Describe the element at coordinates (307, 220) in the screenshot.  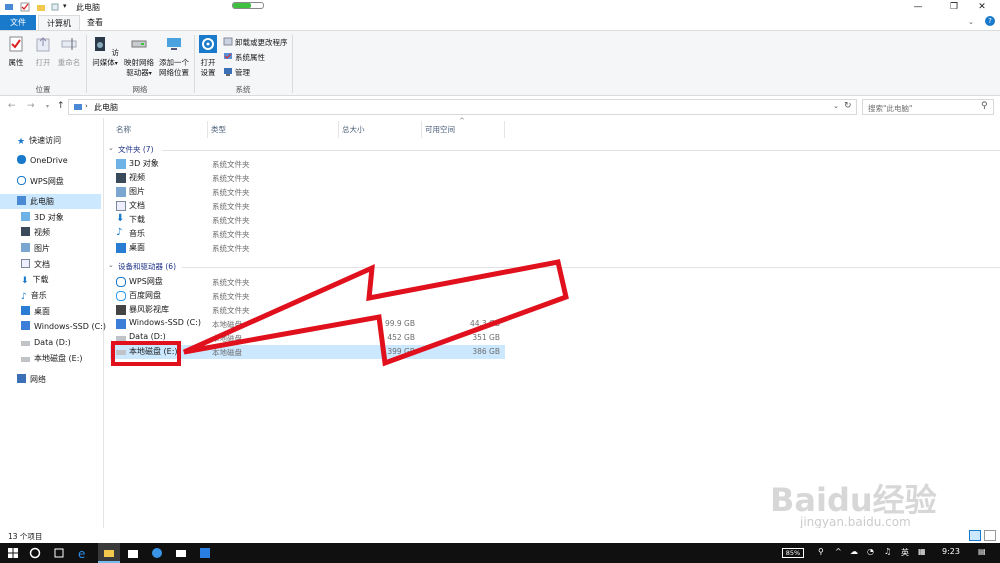
I see `list-item: ⬇ 下载 系统文件夹` at that location.